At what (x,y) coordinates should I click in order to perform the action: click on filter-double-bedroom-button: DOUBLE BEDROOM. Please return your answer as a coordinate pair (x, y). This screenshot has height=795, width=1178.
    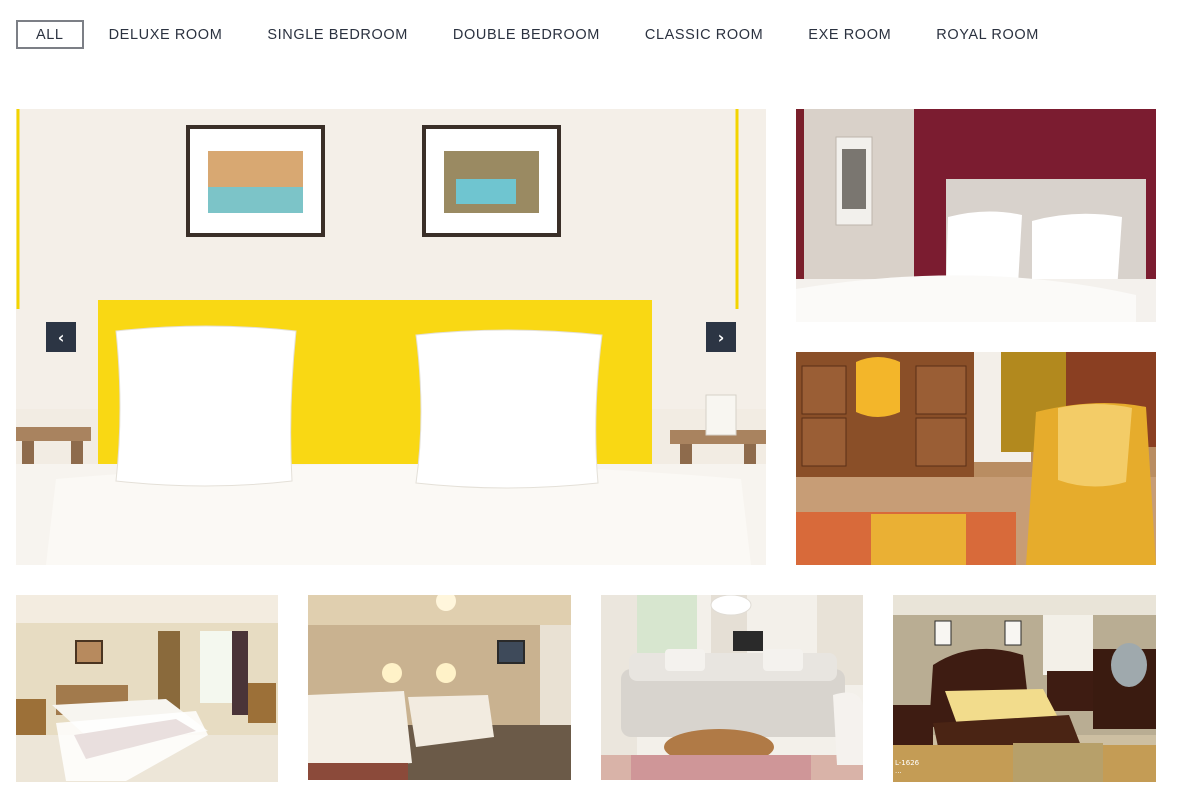
    Looking at the image, I should click on (526, 34).